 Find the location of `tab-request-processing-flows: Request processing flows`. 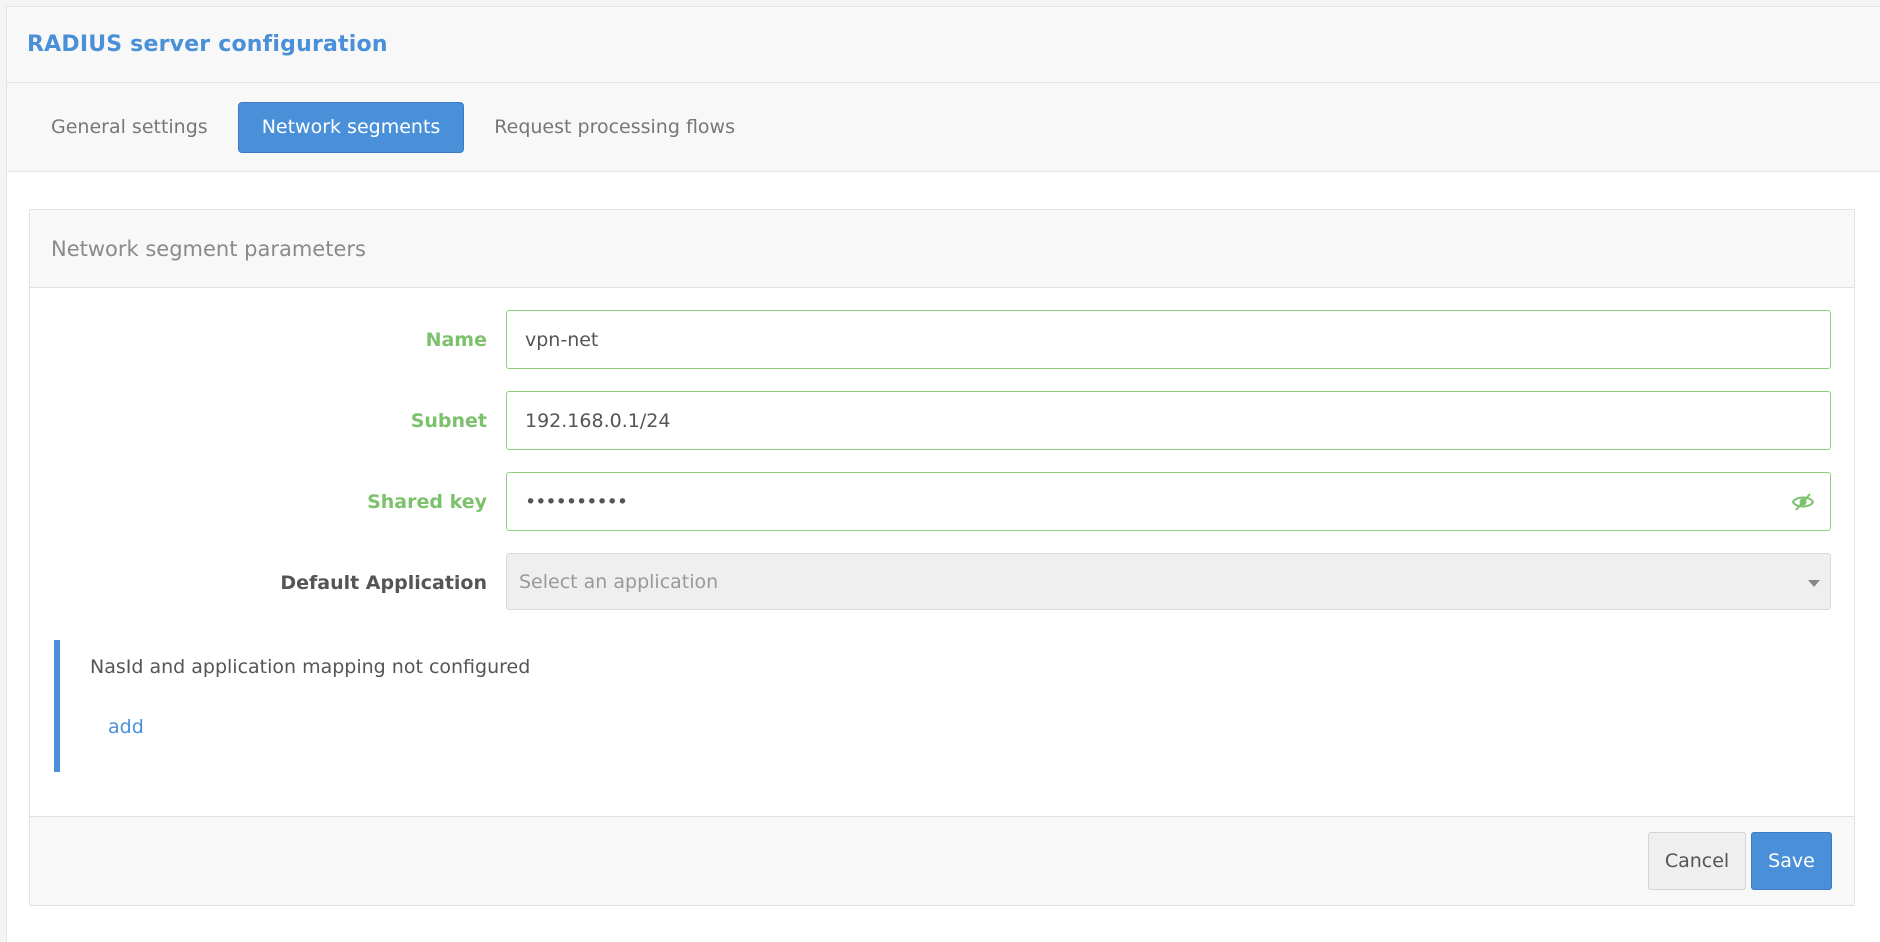

tab-request-processing-flows: Request processing flows is located at coordinates (614, 127).